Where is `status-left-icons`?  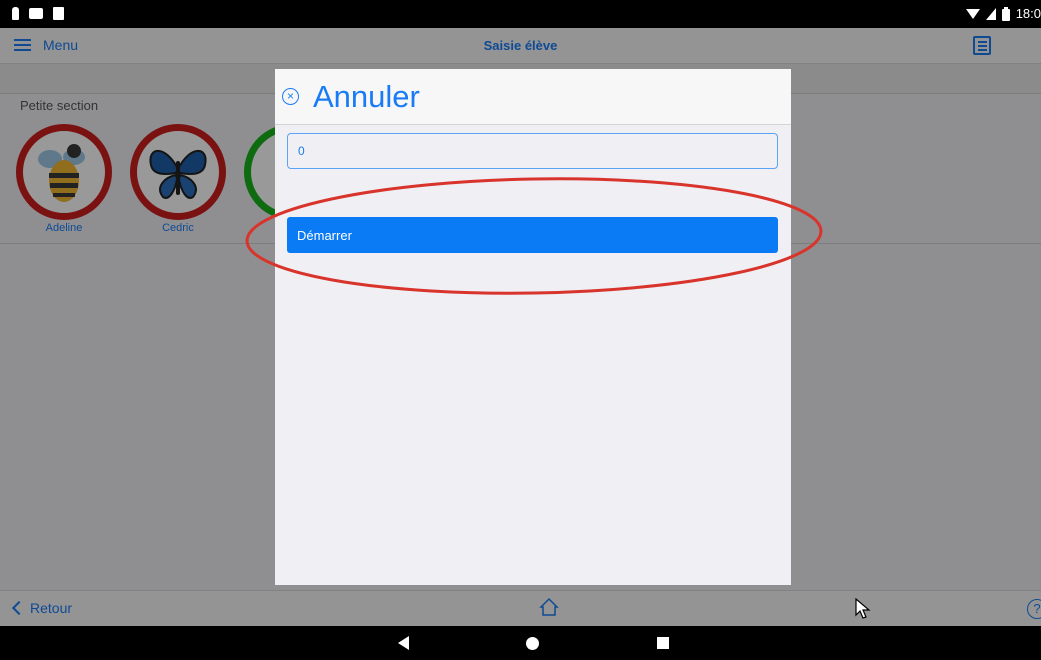
status-left-icons is located at coordinates (38, 13).